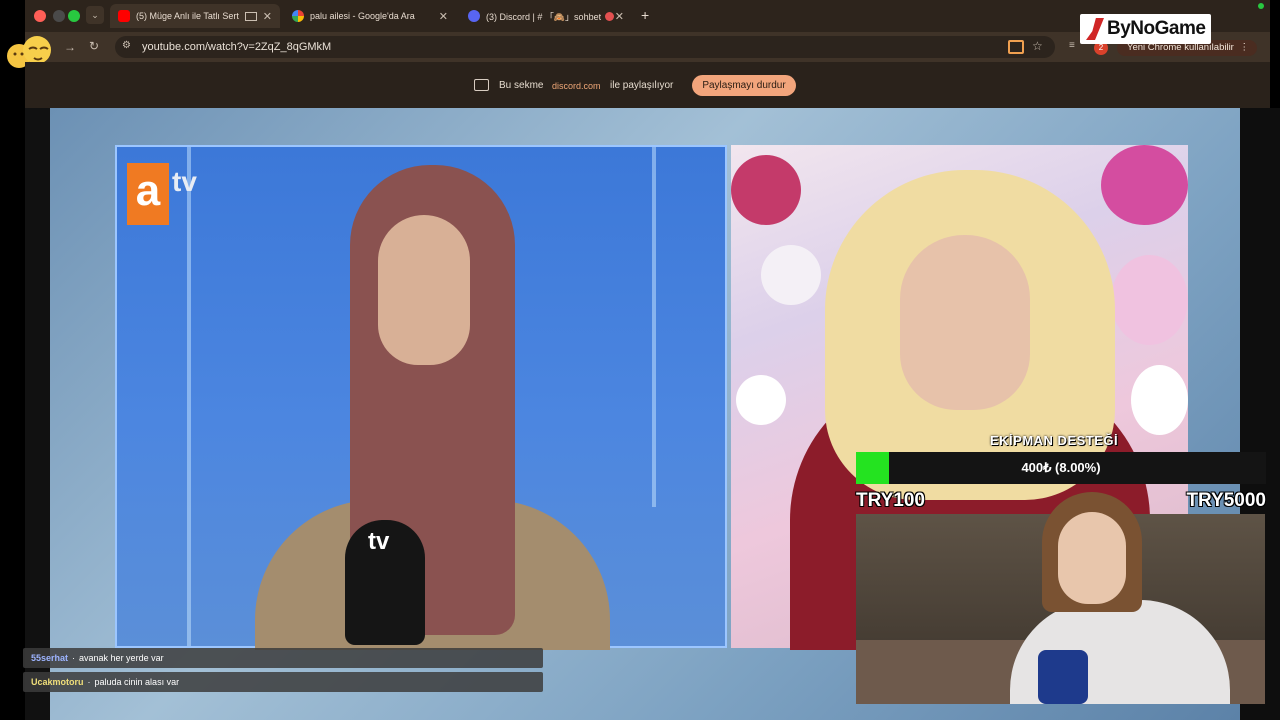 The width and height of the screenshot is (1280, 720). Describe the element at coordinates (379, 541) in the screenshot. I see `microphone-logo: tv` at that location.